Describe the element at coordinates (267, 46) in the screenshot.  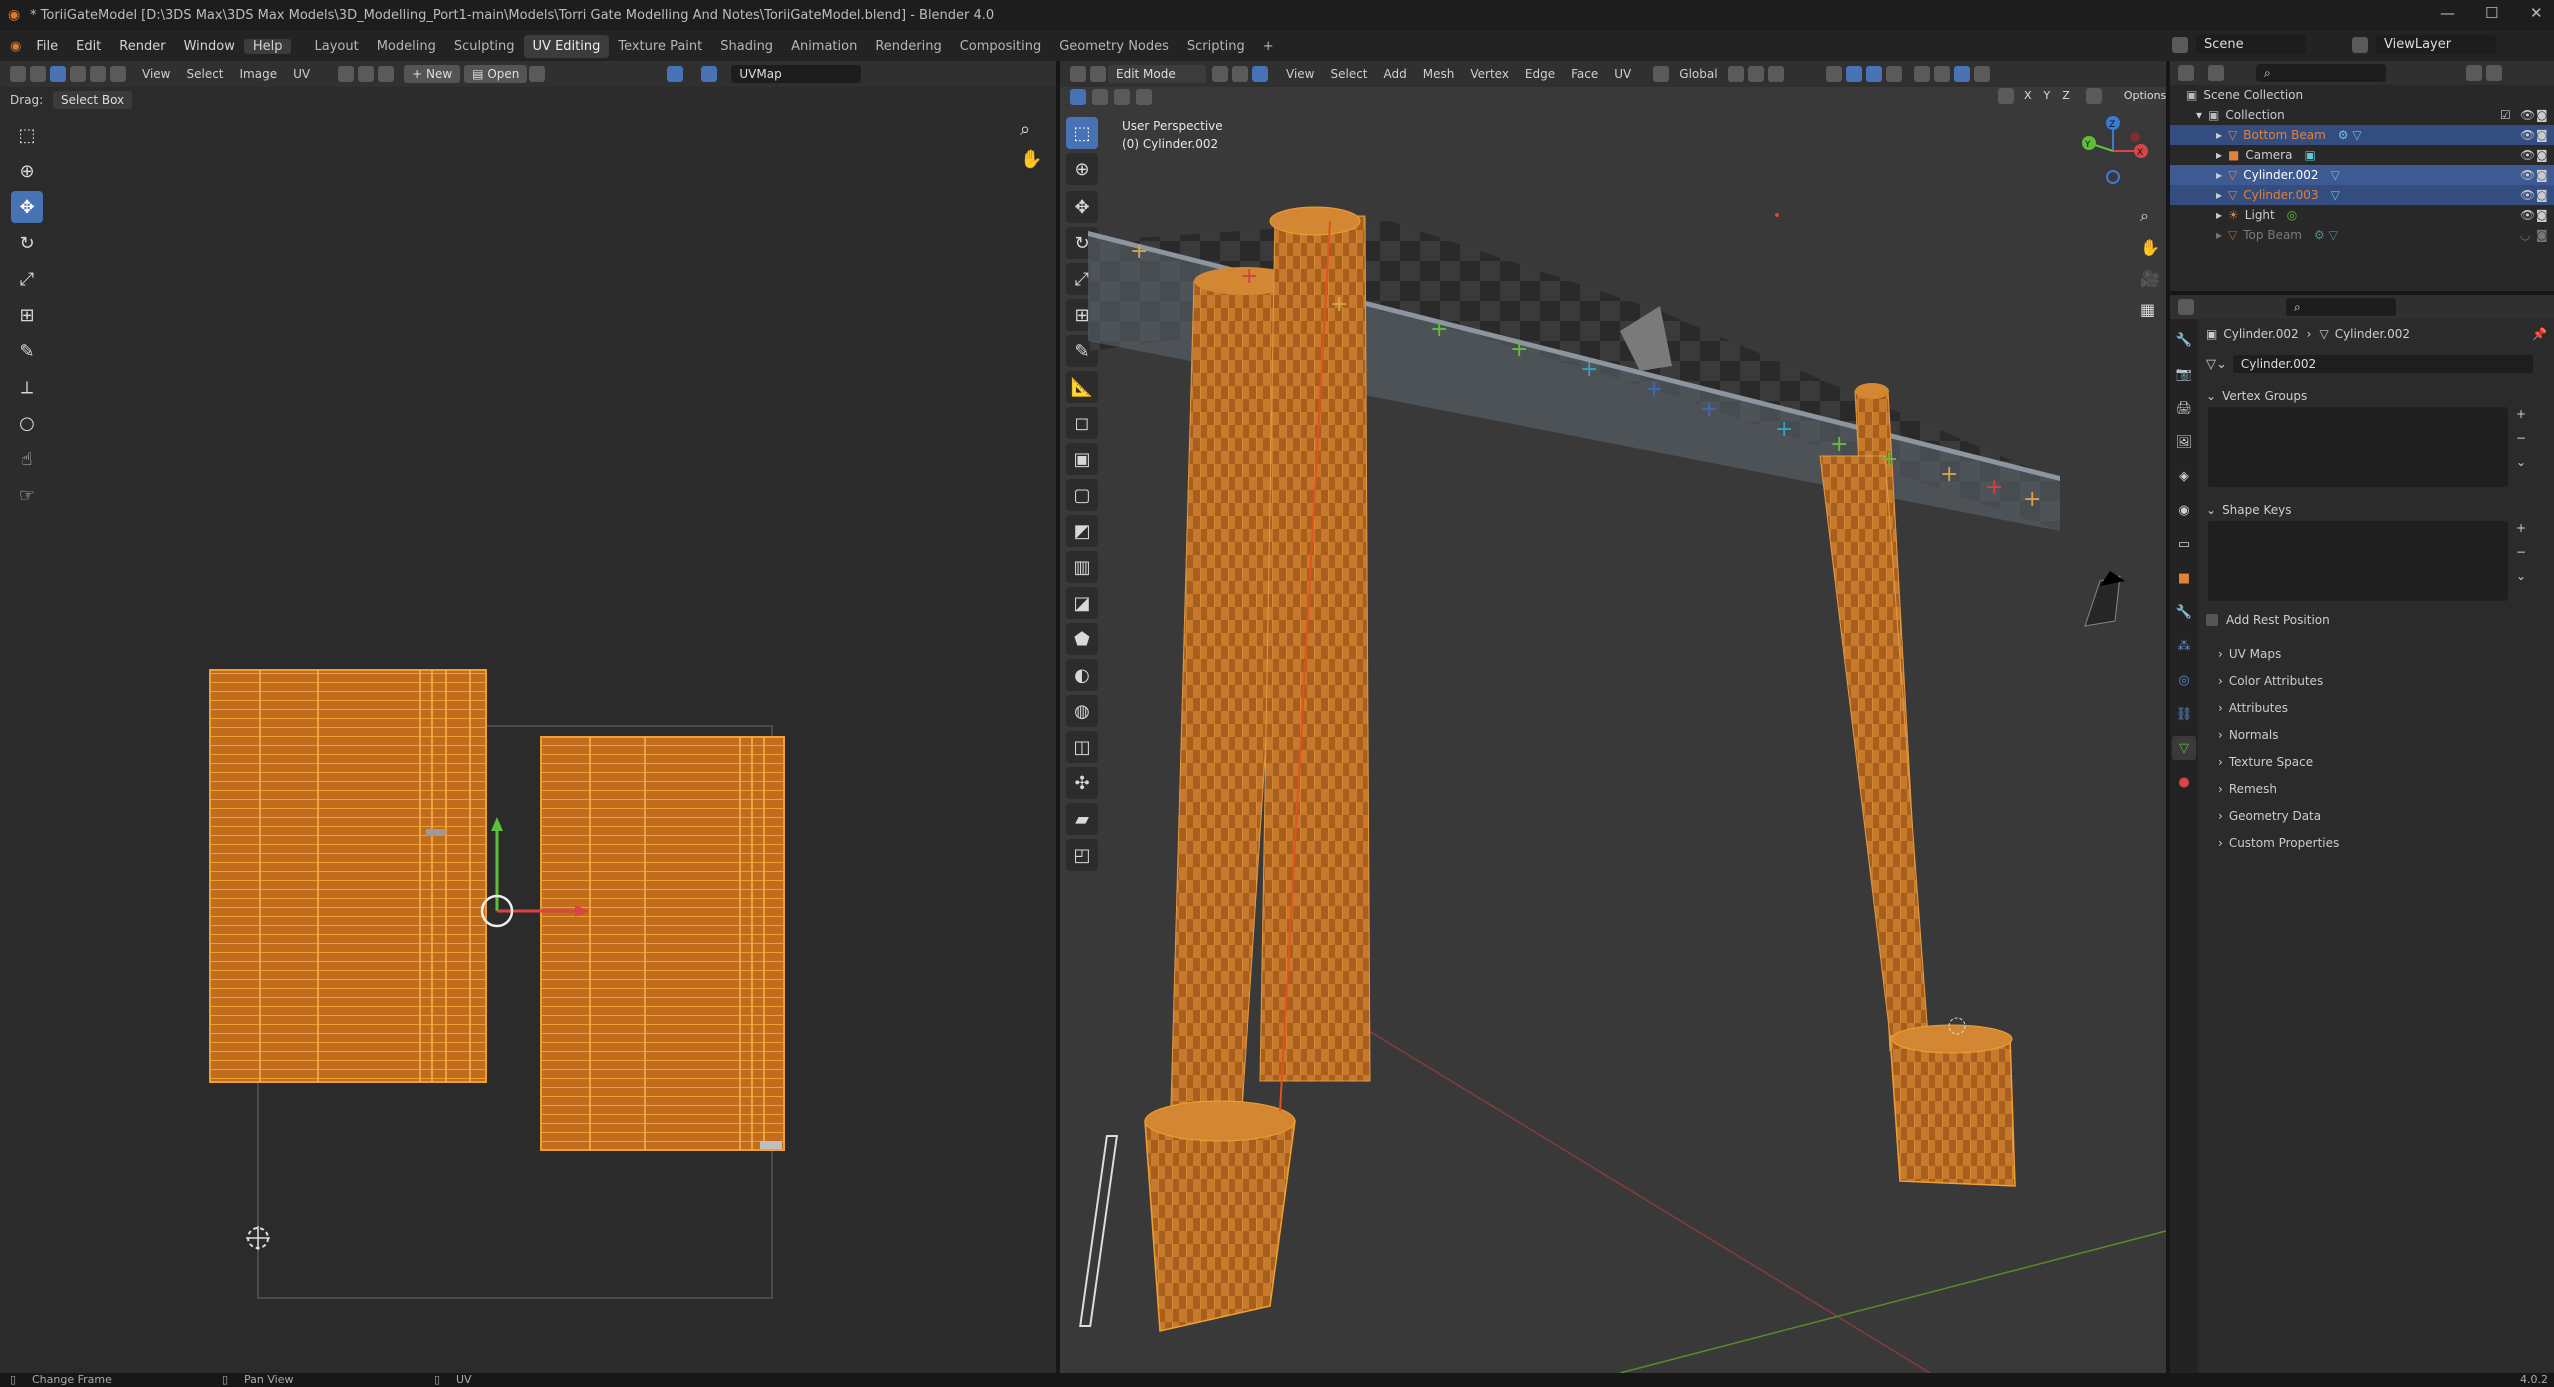
I see `menu-help: Help` at that location.